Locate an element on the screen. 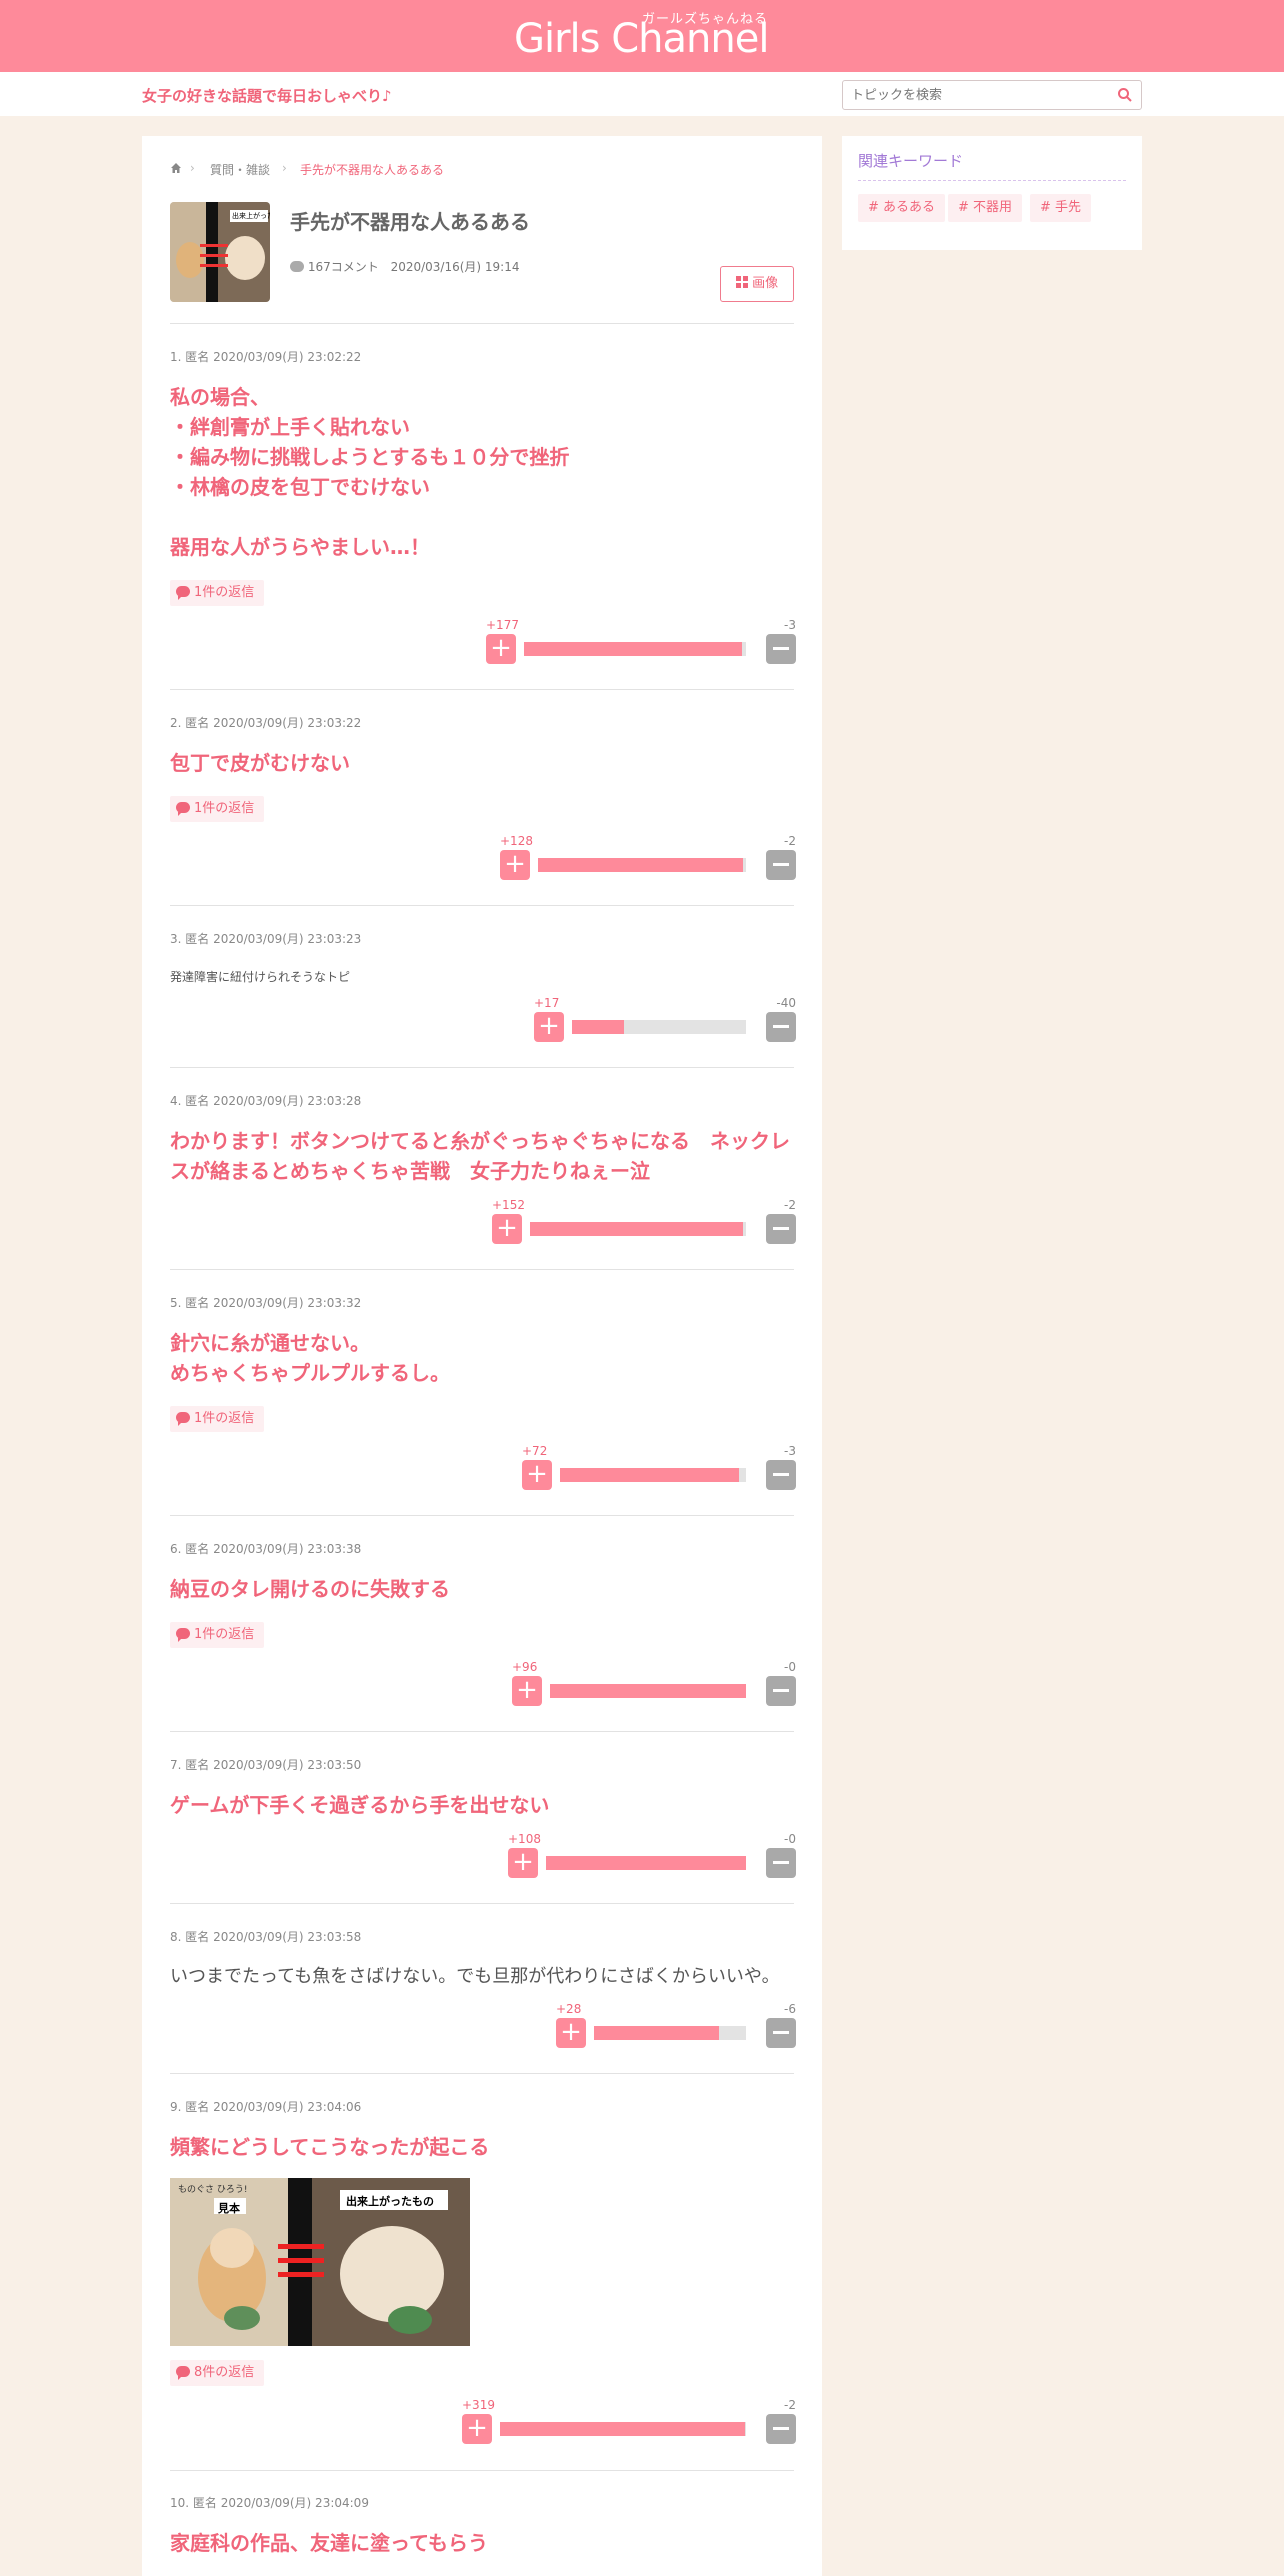 This screenshot has width=1284, height=2576. comment-body: ゲームが下手くそ過ぎるから手を出せない is located at coordinates (483, 1805).